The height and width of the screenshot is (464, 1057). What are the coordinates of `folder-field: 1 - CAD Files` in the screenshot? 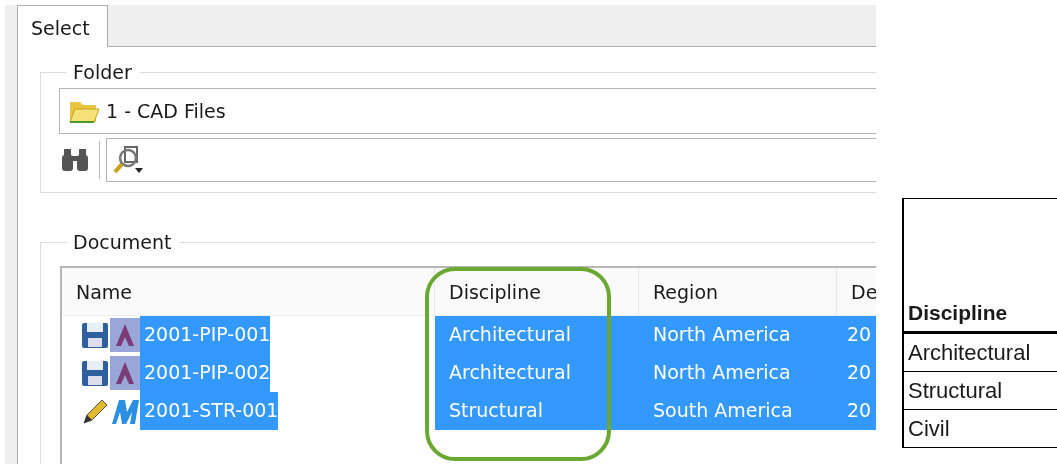 It's located at (467, 110).